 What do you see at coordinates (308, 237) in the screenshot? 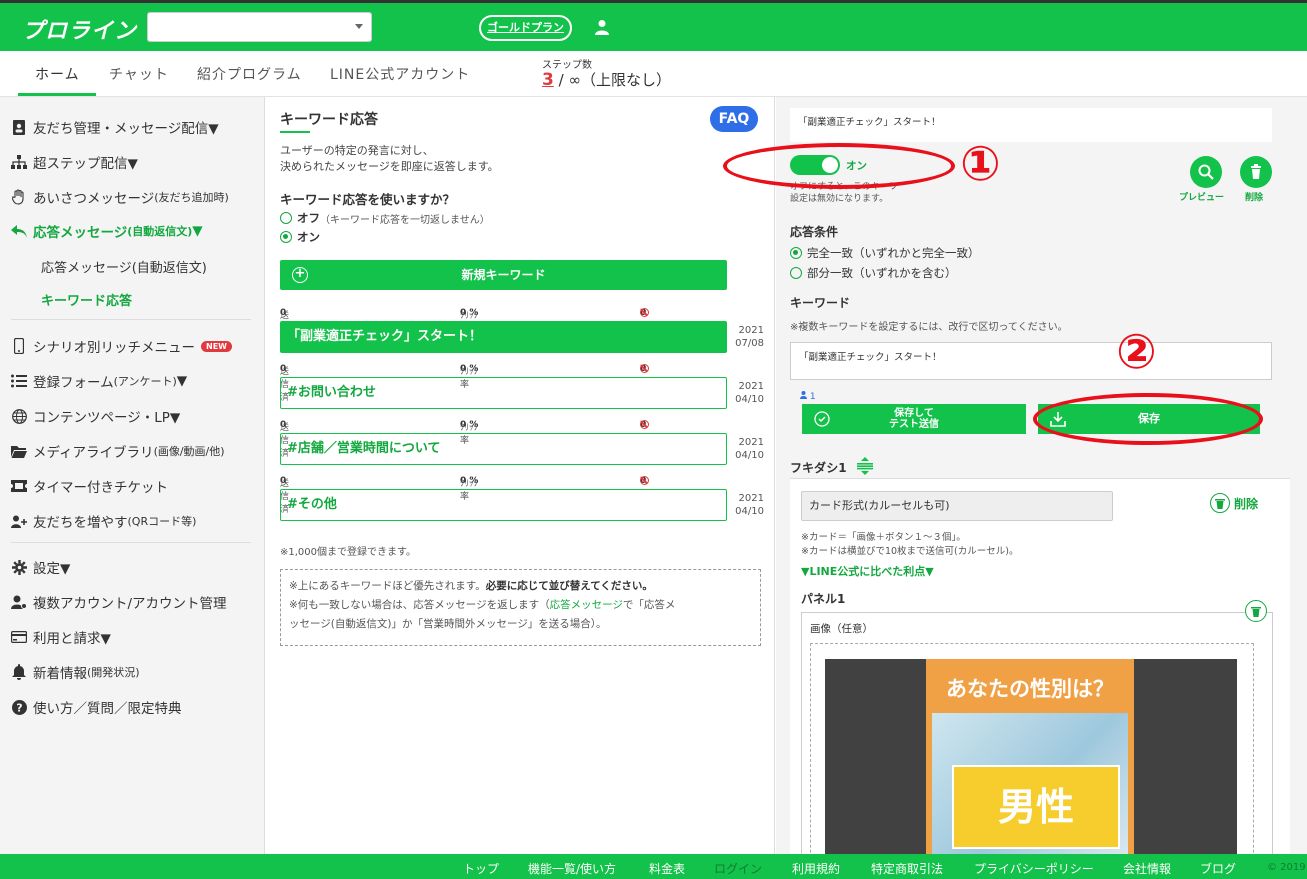
I see `radio-label: オン` at bounding box center [308, 237].